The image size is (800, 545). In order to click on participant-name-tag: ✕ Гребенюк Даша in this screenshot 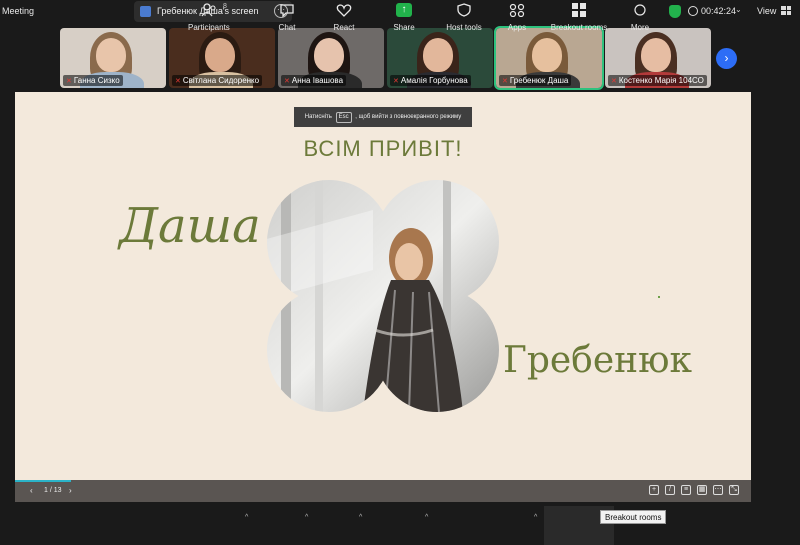, I will do `click(535, 80)`.